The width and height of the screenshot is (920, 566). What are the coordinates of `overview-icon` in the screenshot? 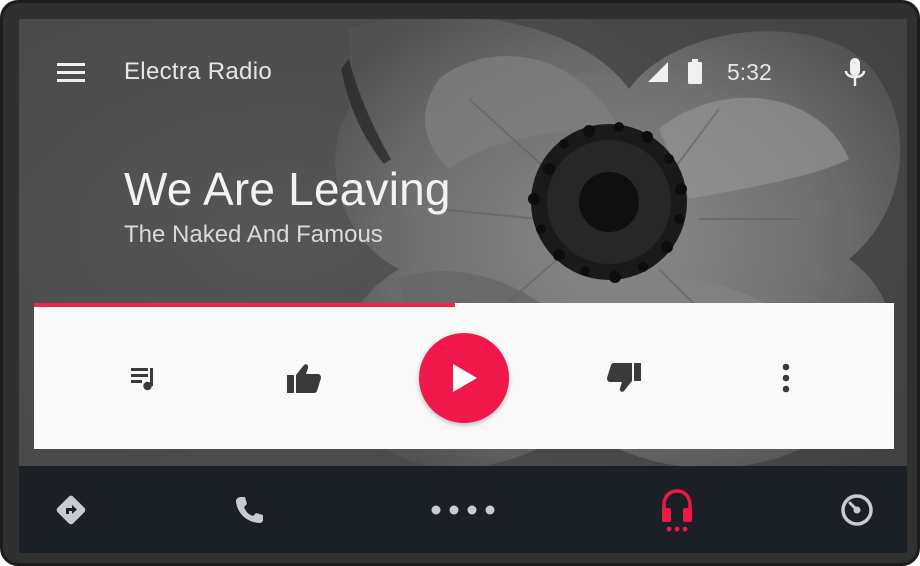 It's located at (857, 509).